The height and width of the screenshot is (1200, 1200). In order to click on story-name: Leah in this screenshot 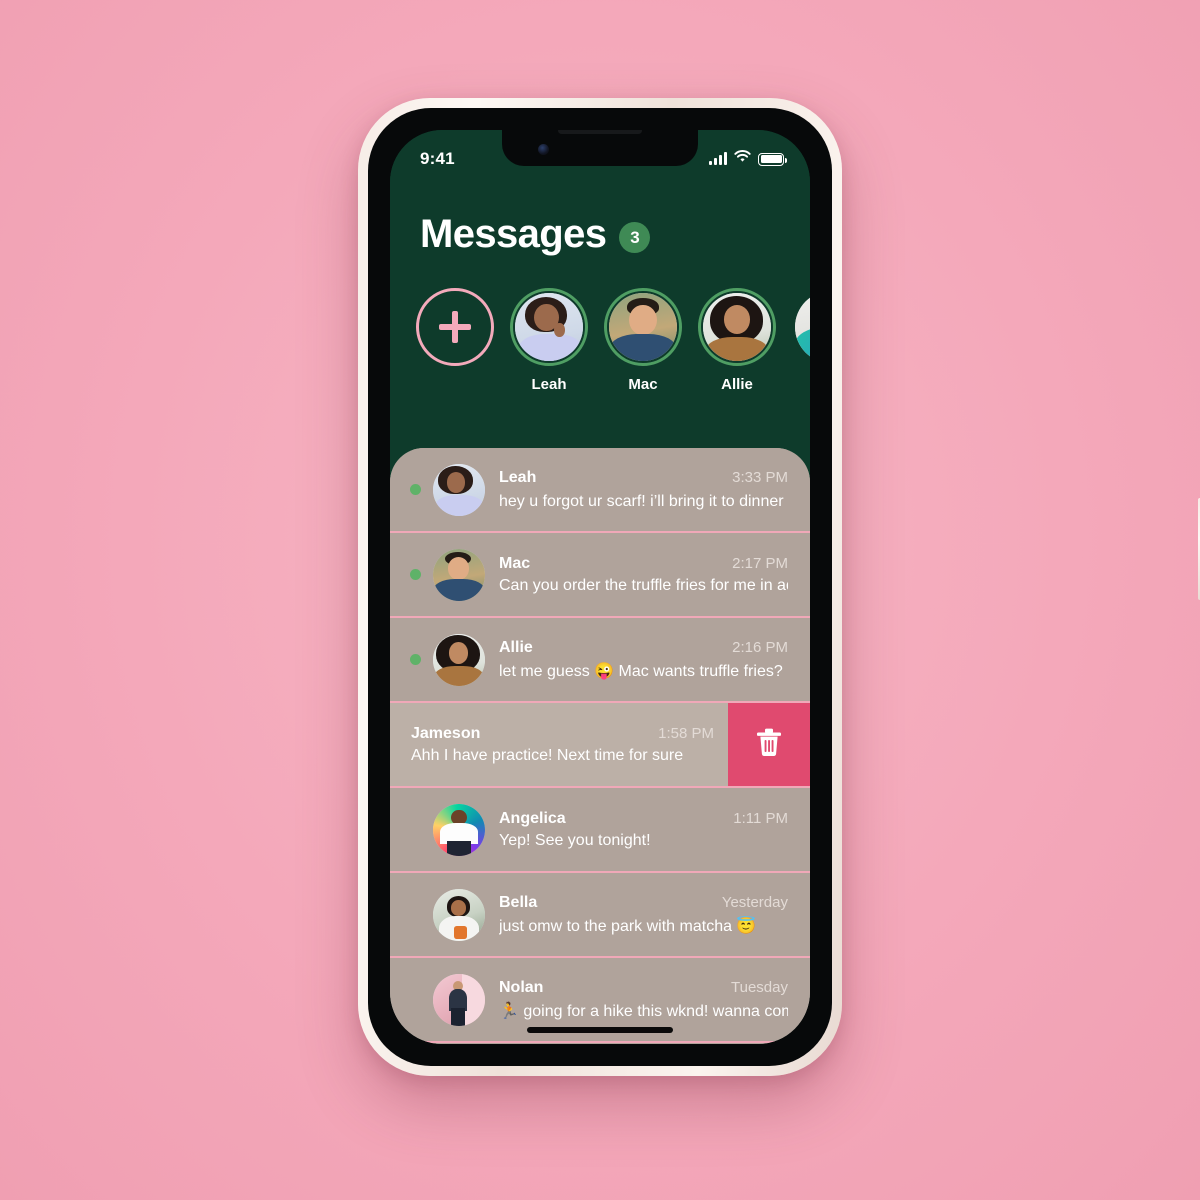, I will do `click(549, 384)`.